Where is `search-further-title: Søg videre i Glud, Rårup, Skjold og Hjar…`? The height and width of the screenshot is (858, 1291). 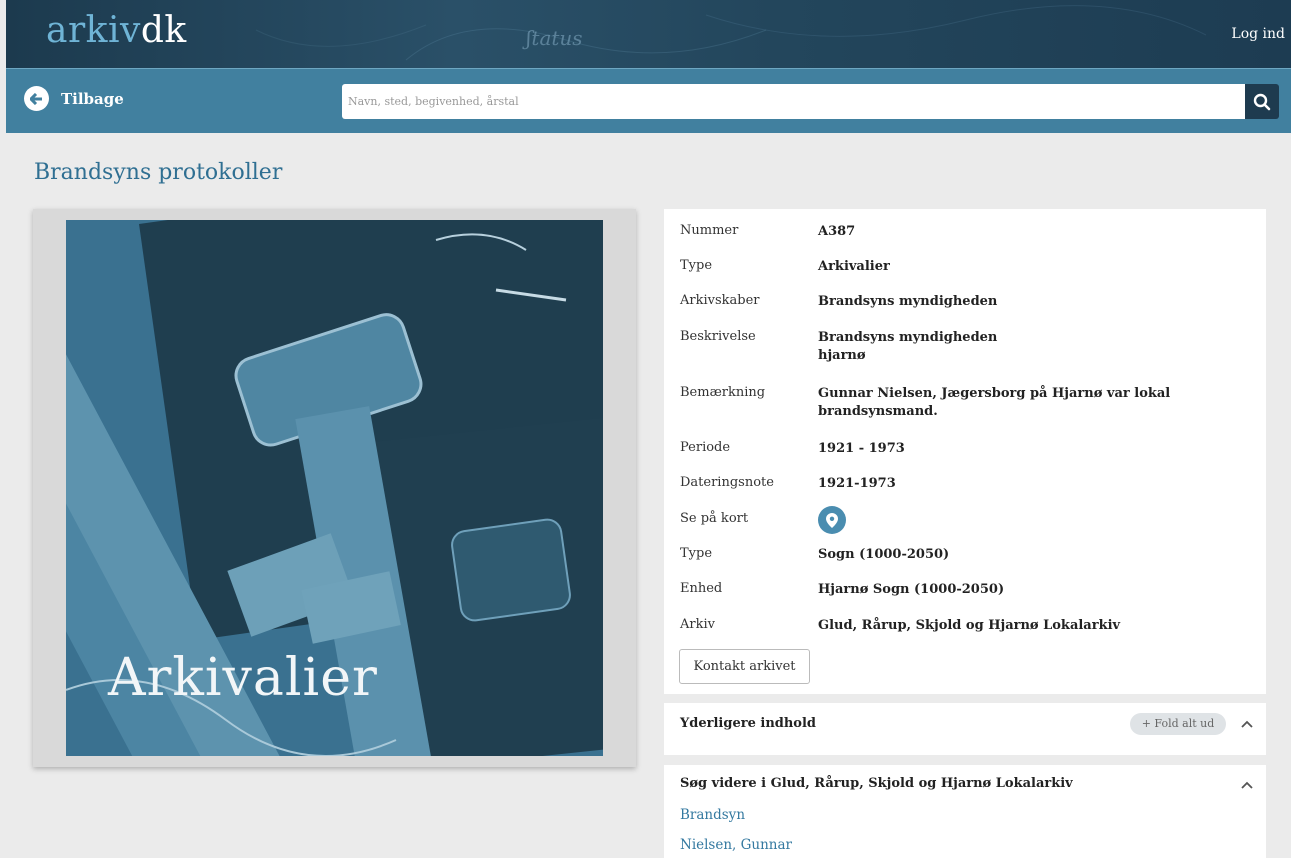
search-further-title: Søg videre i Glud, Rårup, Skjold og Hjar… is located at coordinates (876, 783).